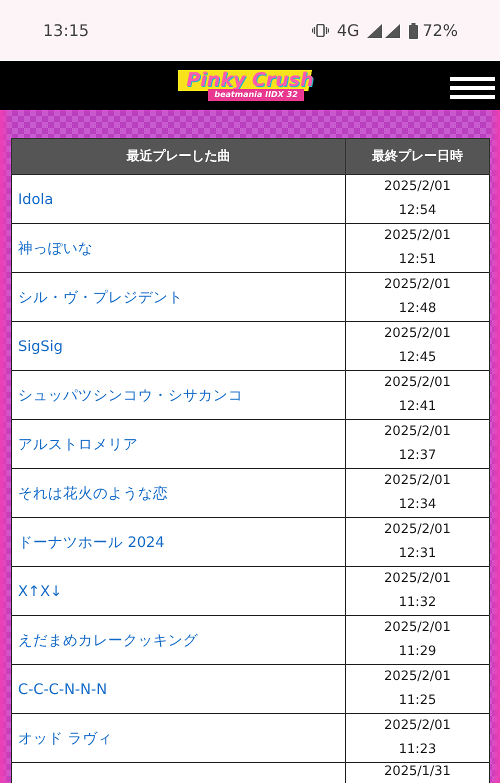  I want to click on song-link: ドーナツホール 2024, so click(91, 542).